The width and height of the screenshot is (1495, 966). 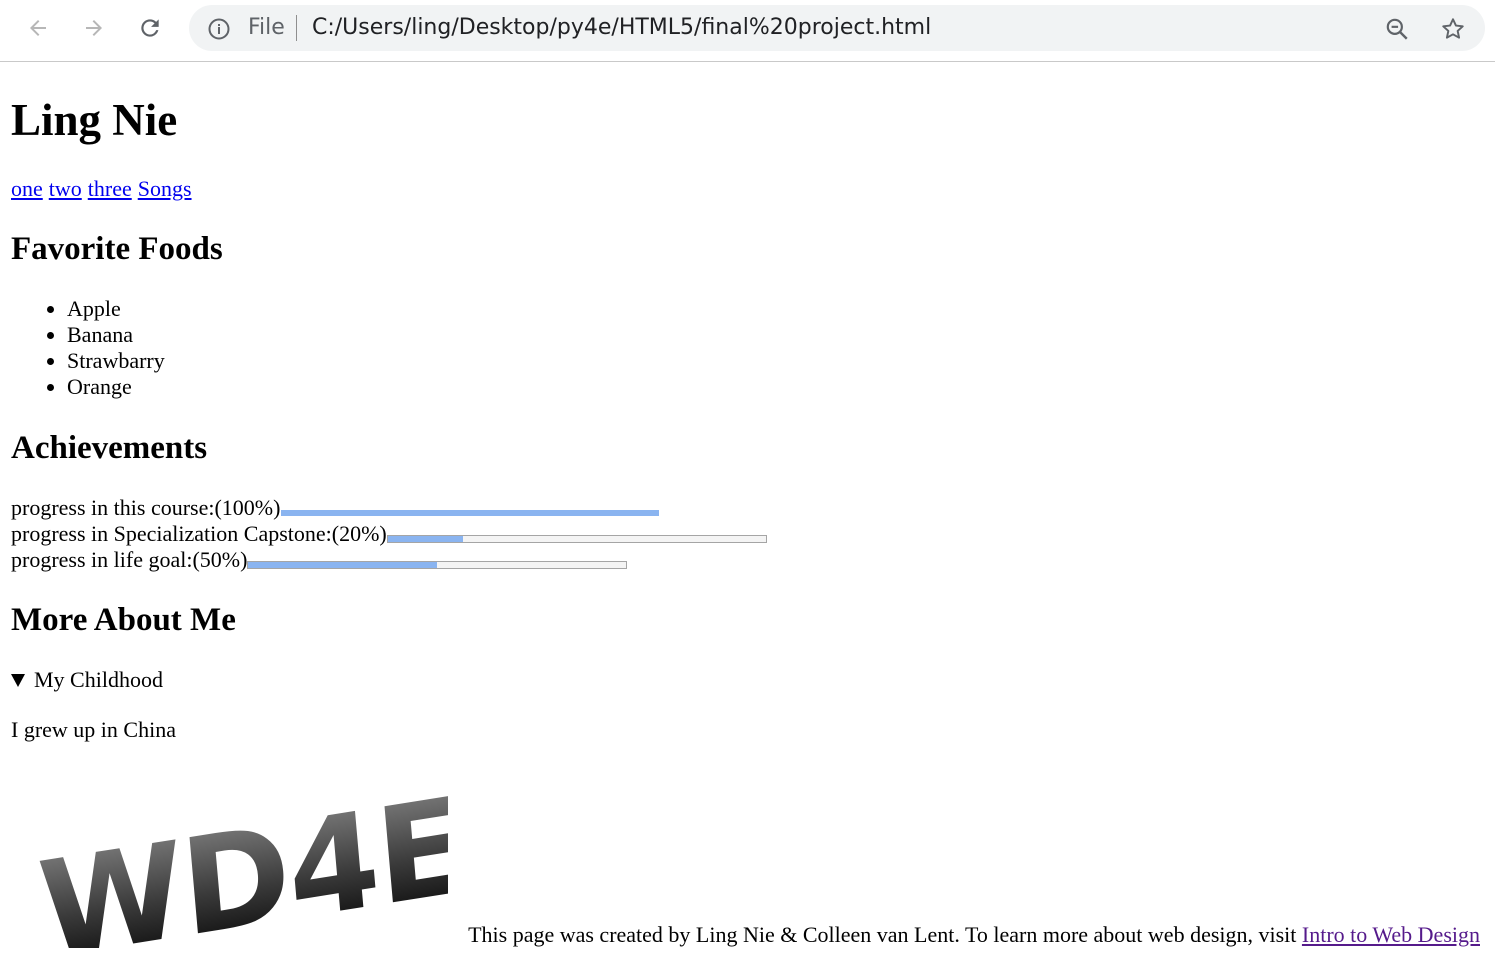 What do you see at coordinates (93, 729) in the screenshot?
I see `details-text: I grew up in China` at bounding box center [93, 729].